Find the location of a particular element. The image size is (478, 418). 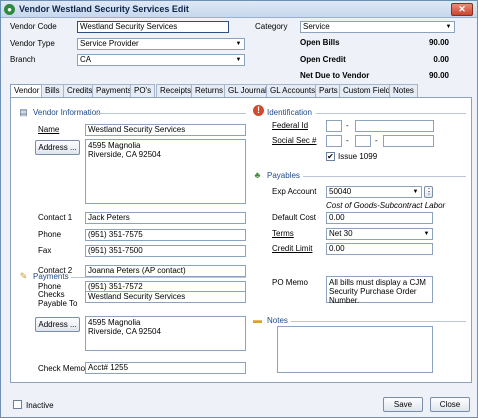

tab-receipts: Receipts is located at coordinates (176, 90).